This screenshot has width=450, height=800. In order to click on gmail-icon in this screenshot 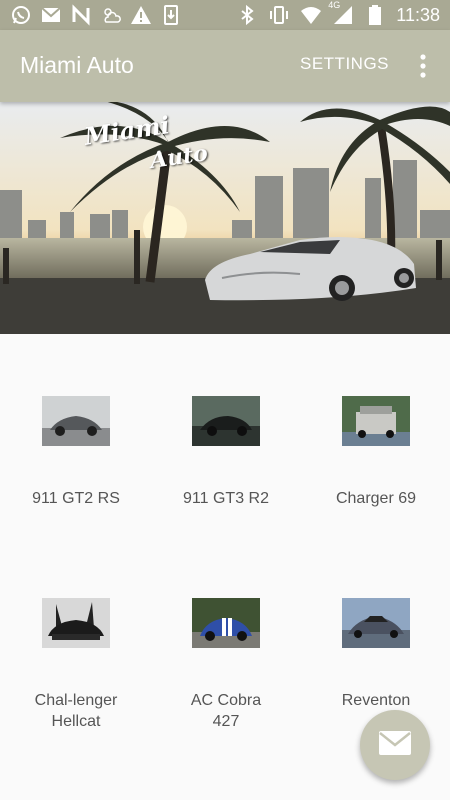, I will do `click(51, 15)`.